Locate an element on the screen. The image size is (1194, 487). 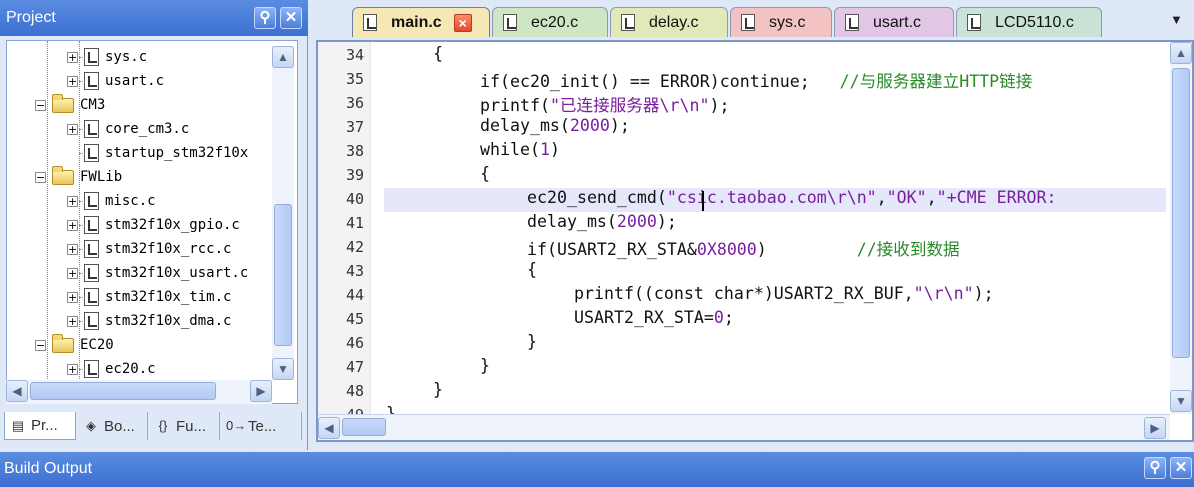
code-line: if(USART2_RX_STA&0X8000) //接收到数据 is located at coordinates (743, 248).